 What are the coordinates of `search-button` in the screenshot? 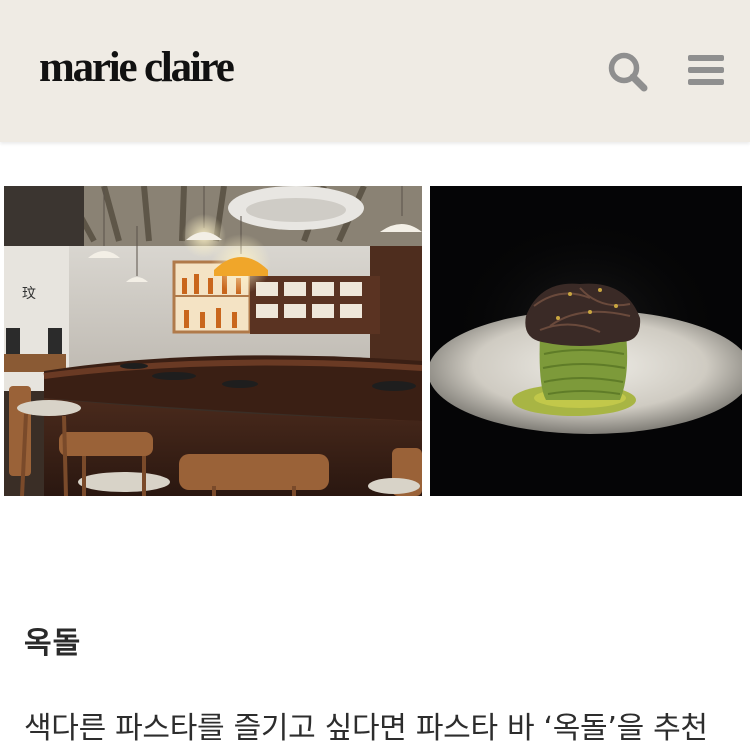 It's located at (628, 72).